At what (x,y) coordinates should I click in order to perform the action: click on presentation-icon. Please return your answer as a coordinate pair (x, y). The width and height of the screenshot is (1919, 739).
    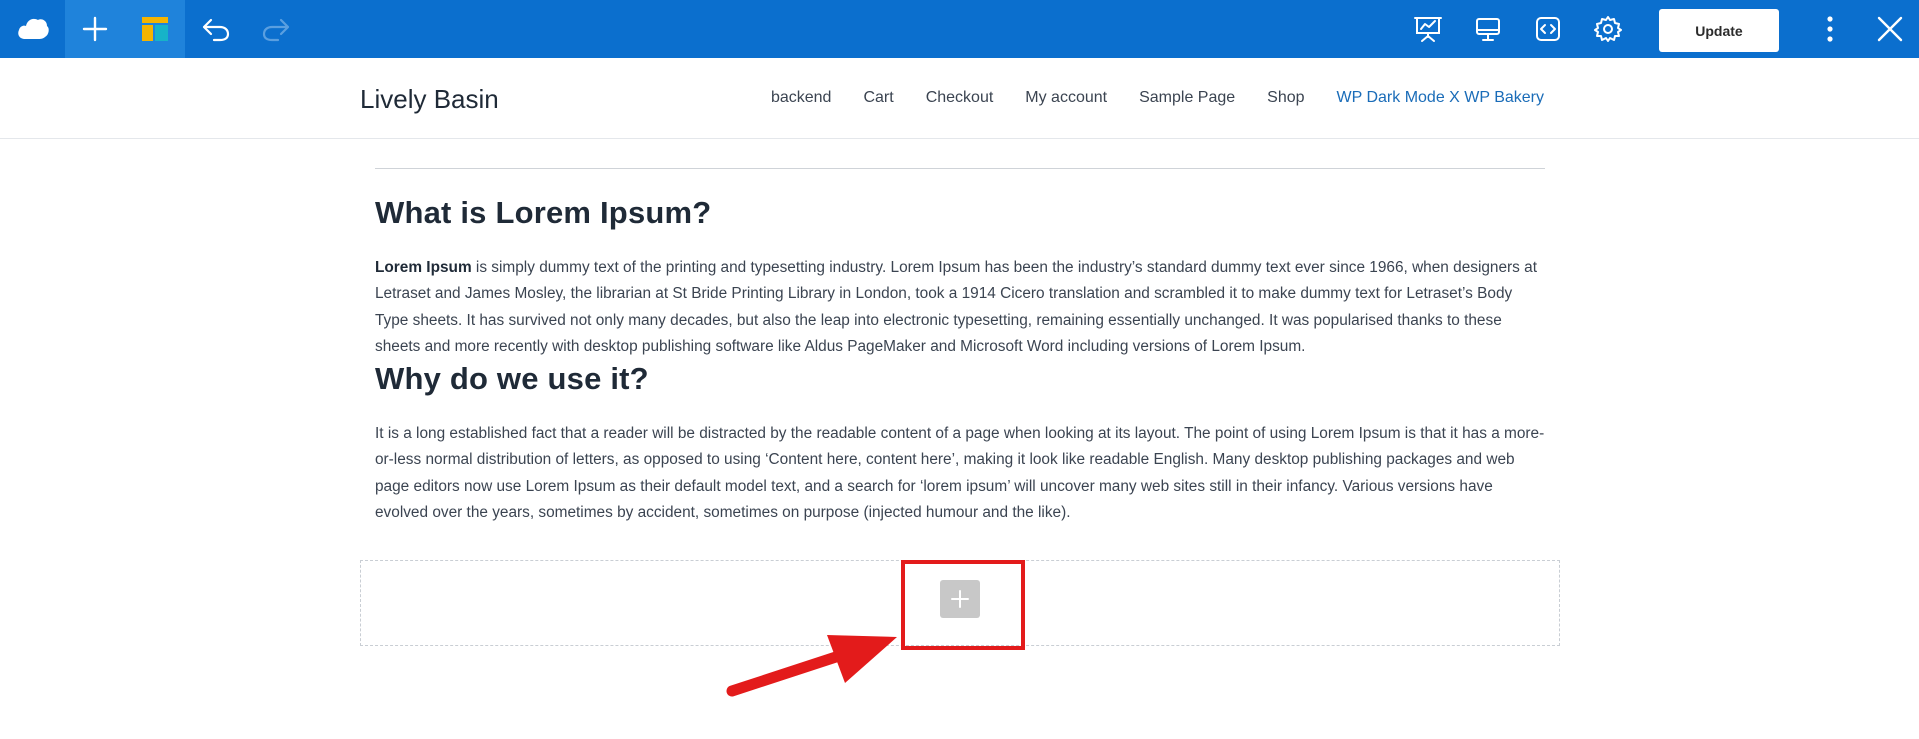
    Looking at the image, I should click on (1428, 29).